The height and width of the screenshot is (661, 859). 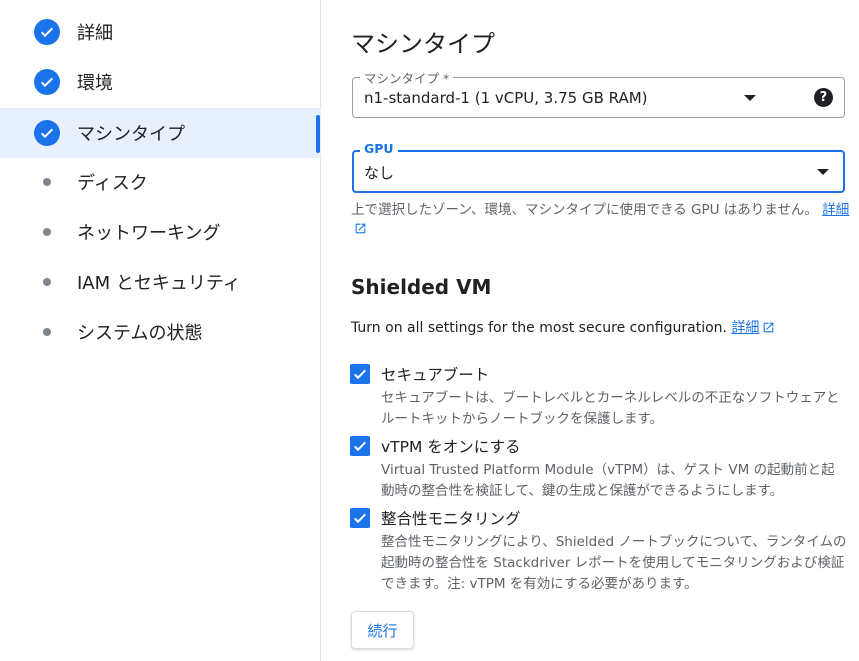 I want to click on gpu-label: GPU, so click(x=379, y=148).